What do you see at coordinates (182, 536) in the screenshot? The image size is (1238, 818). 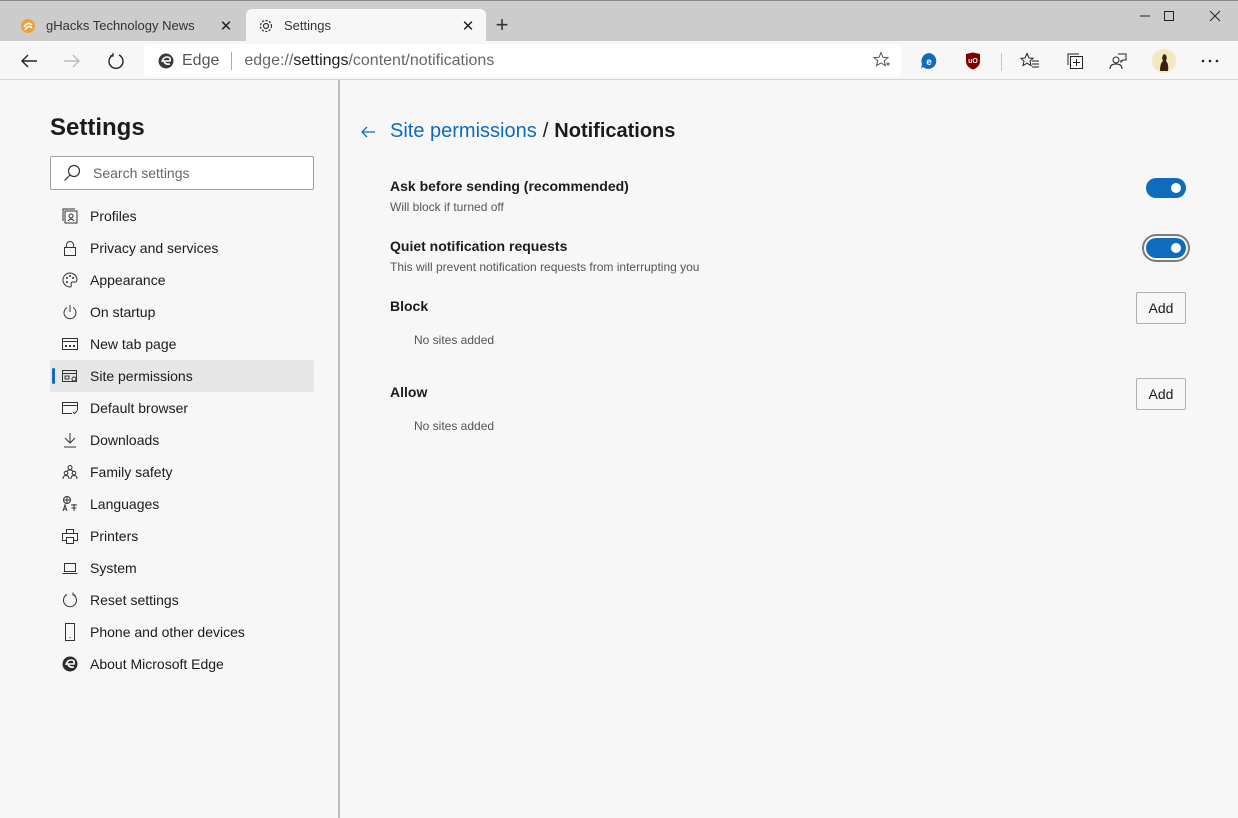 I see `sidebar-item-printers: Printers` at bounding box center [182, 536].